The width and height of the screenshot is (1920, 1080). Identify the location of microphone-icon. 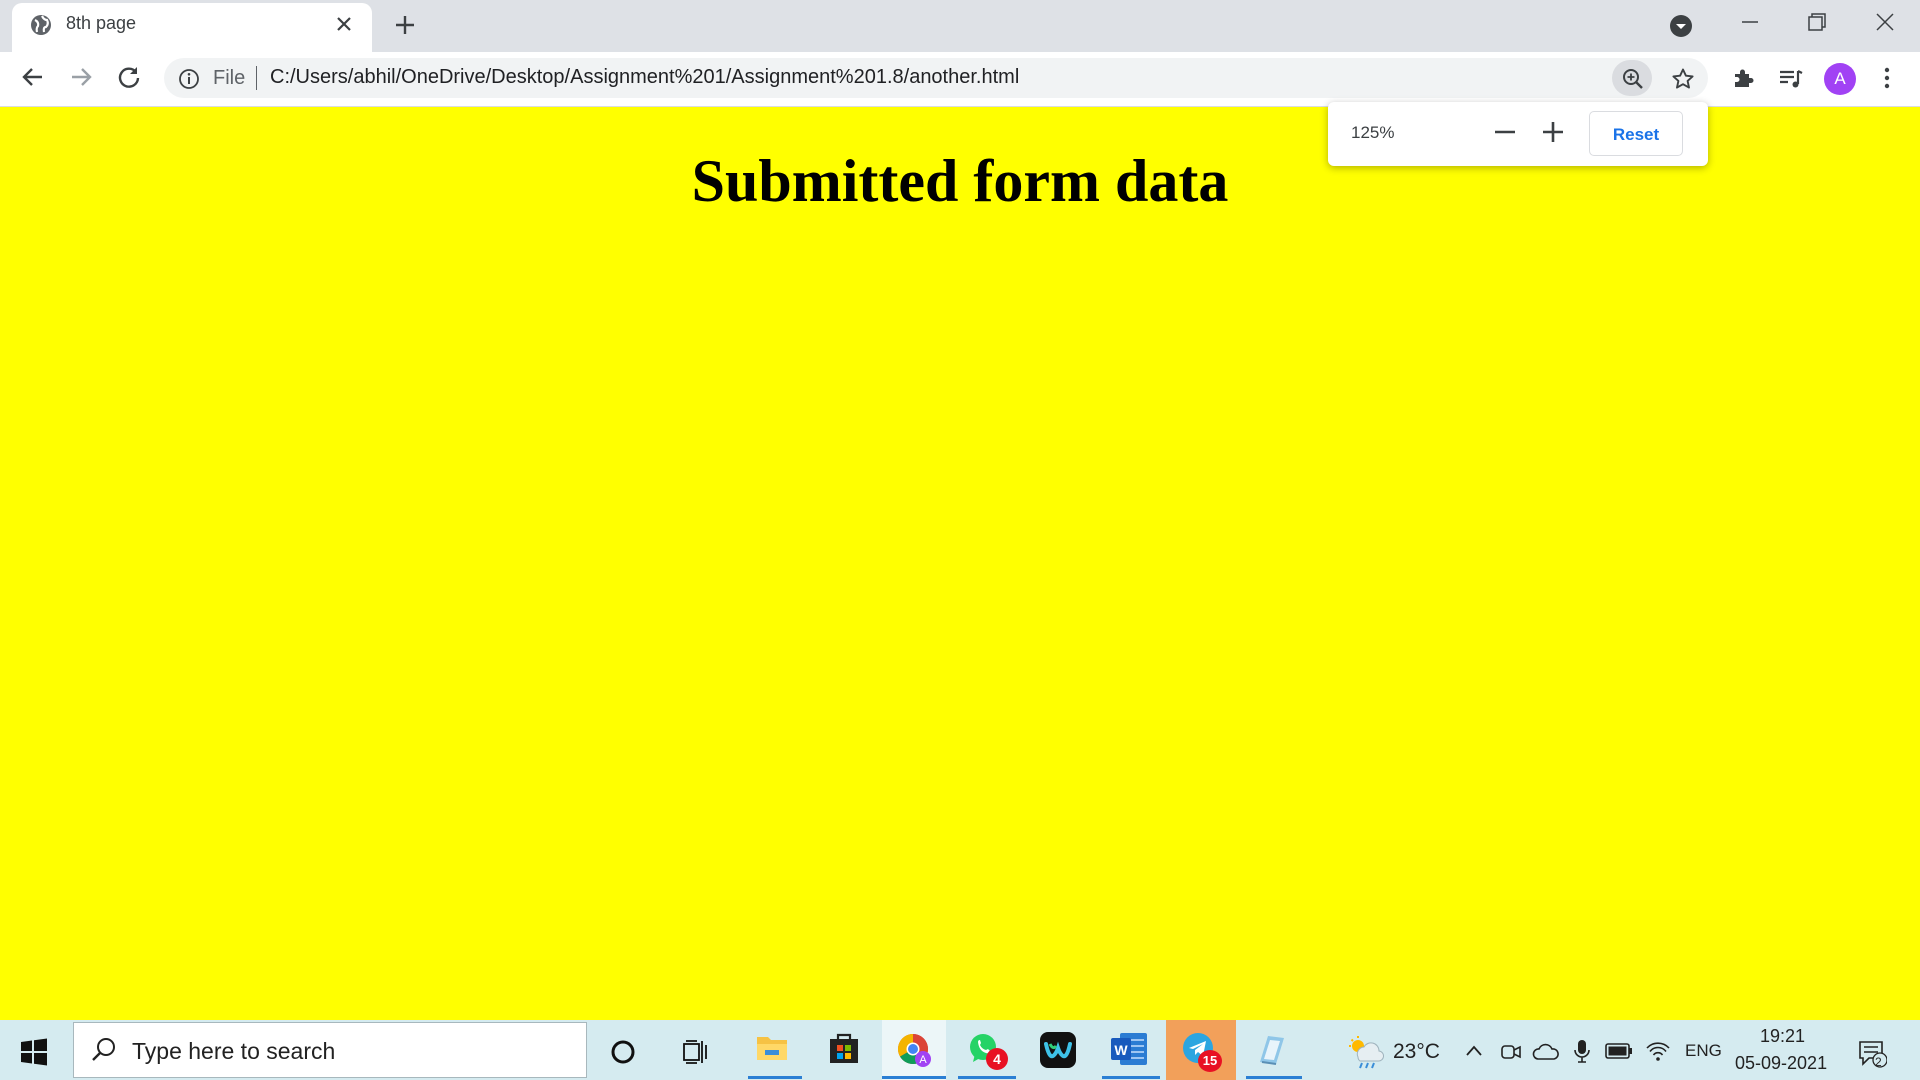
(1582, 1051).